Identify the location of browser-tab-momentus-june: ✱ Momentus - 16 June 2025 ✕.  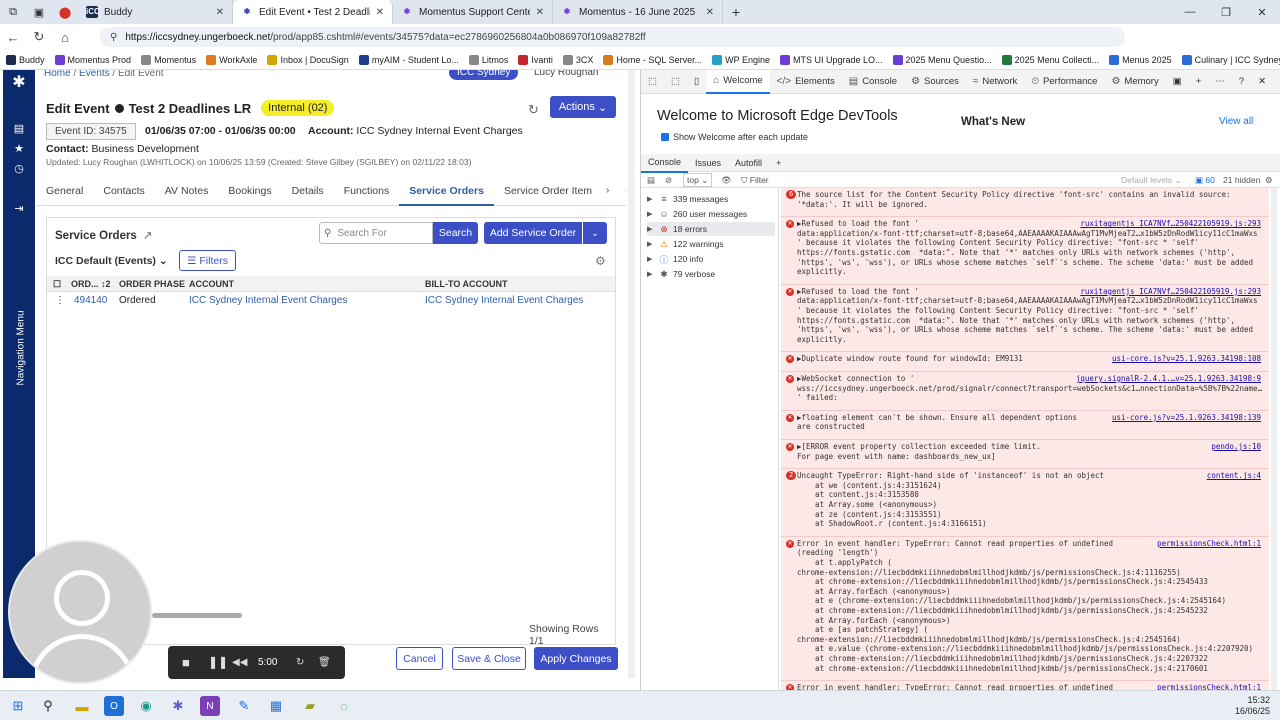
(638, 12).